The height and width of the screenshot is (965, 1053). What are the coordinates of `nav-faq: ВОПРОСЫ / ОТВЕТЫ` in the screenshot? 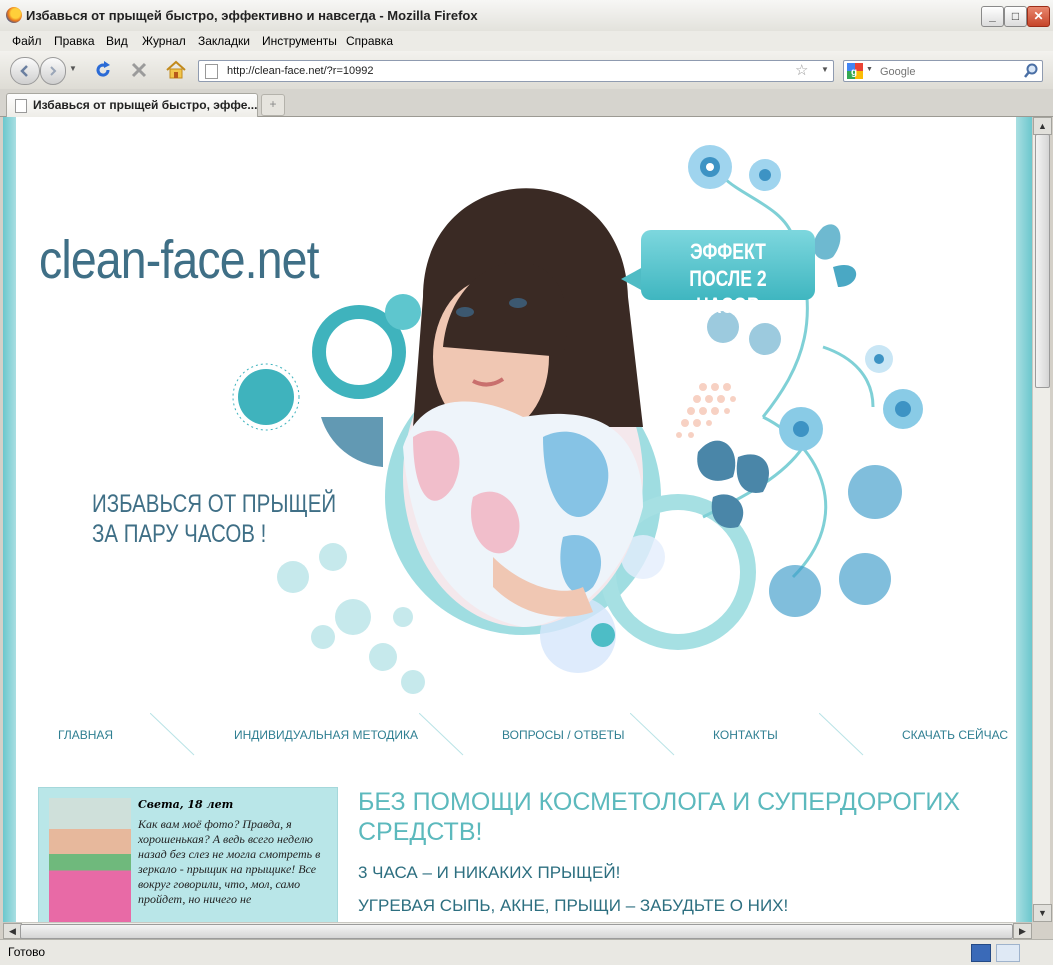 It's located at (563, 735).